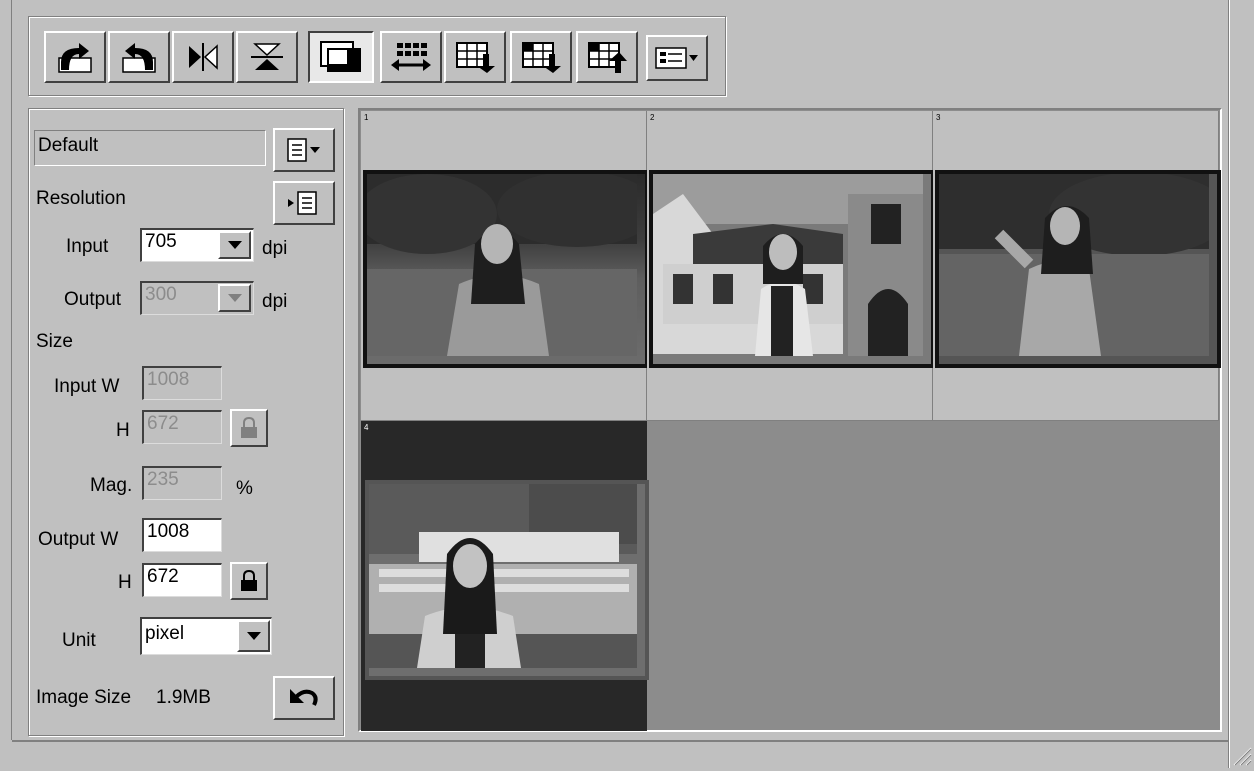 The width and height of the screenshot is (1254, 771). Describe the element at coordinates (938, 117) in the screenshot. I see `frame-number: 3` at that location.